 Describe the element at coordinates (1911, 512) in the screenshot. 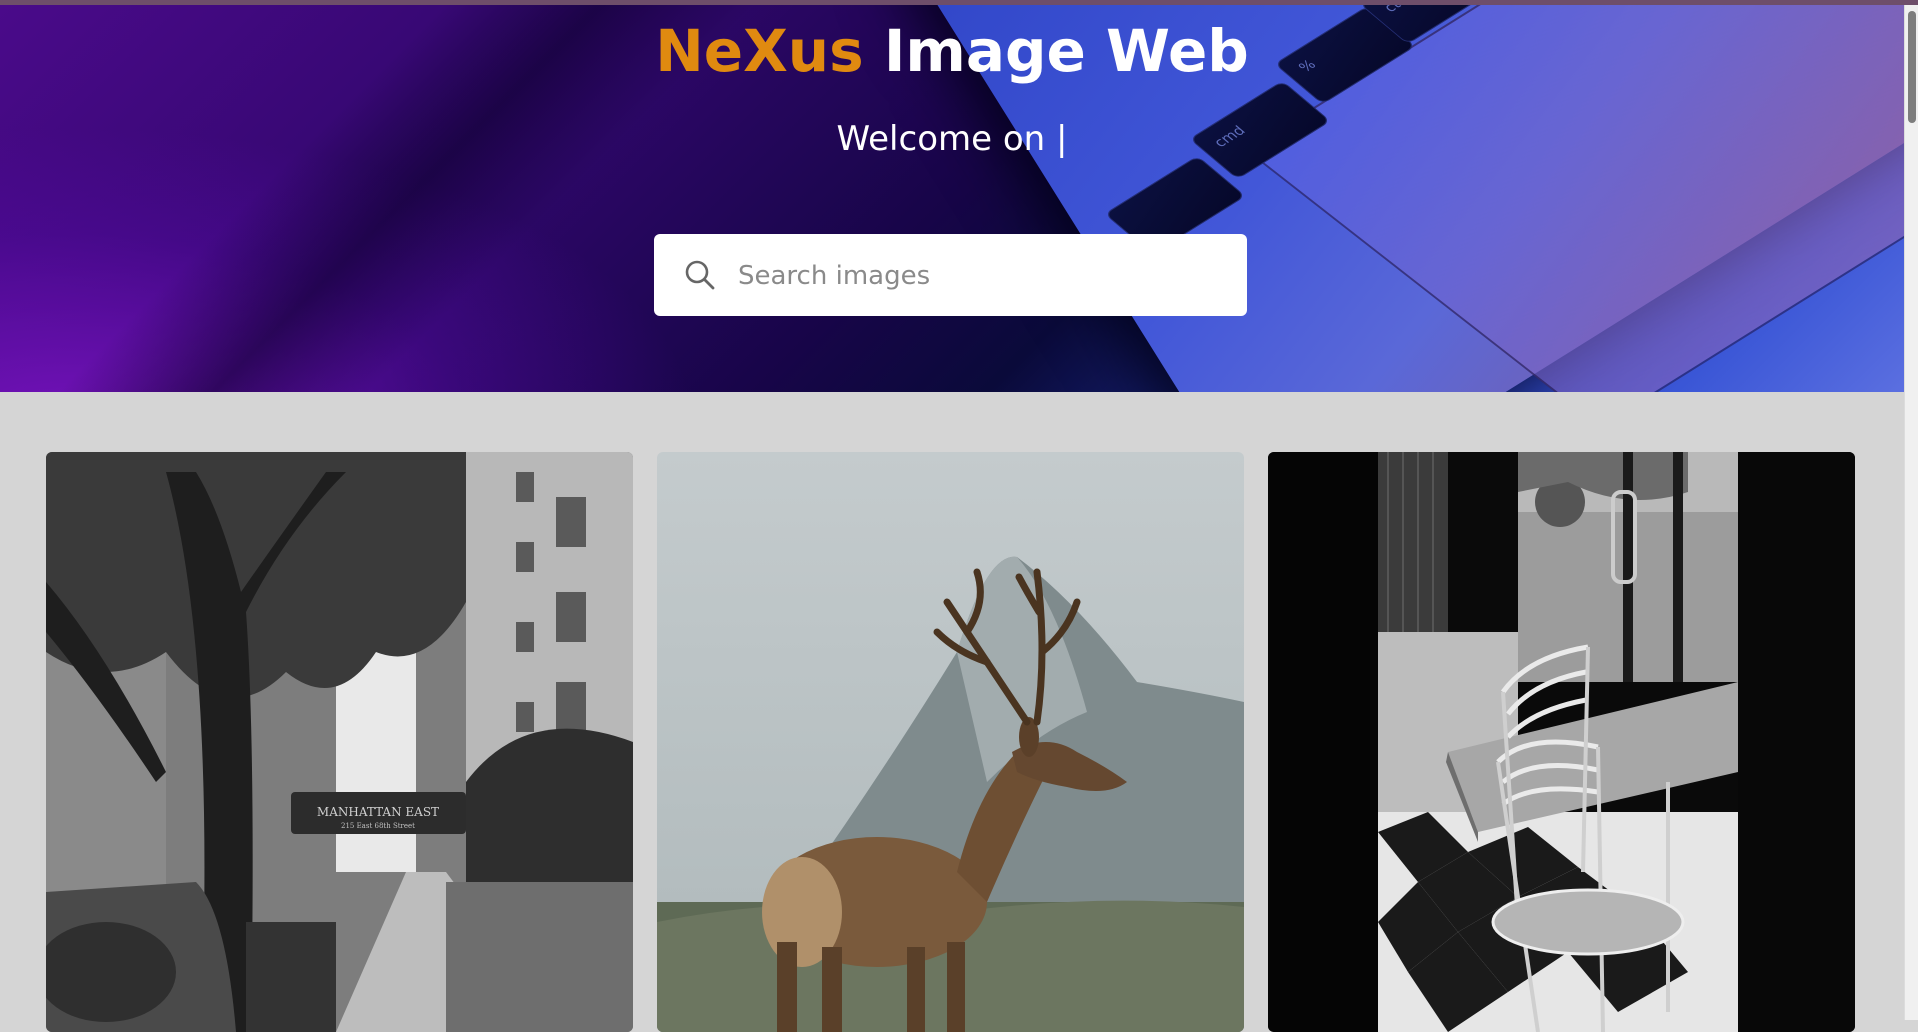

I see `page-scrollbar` at that location.